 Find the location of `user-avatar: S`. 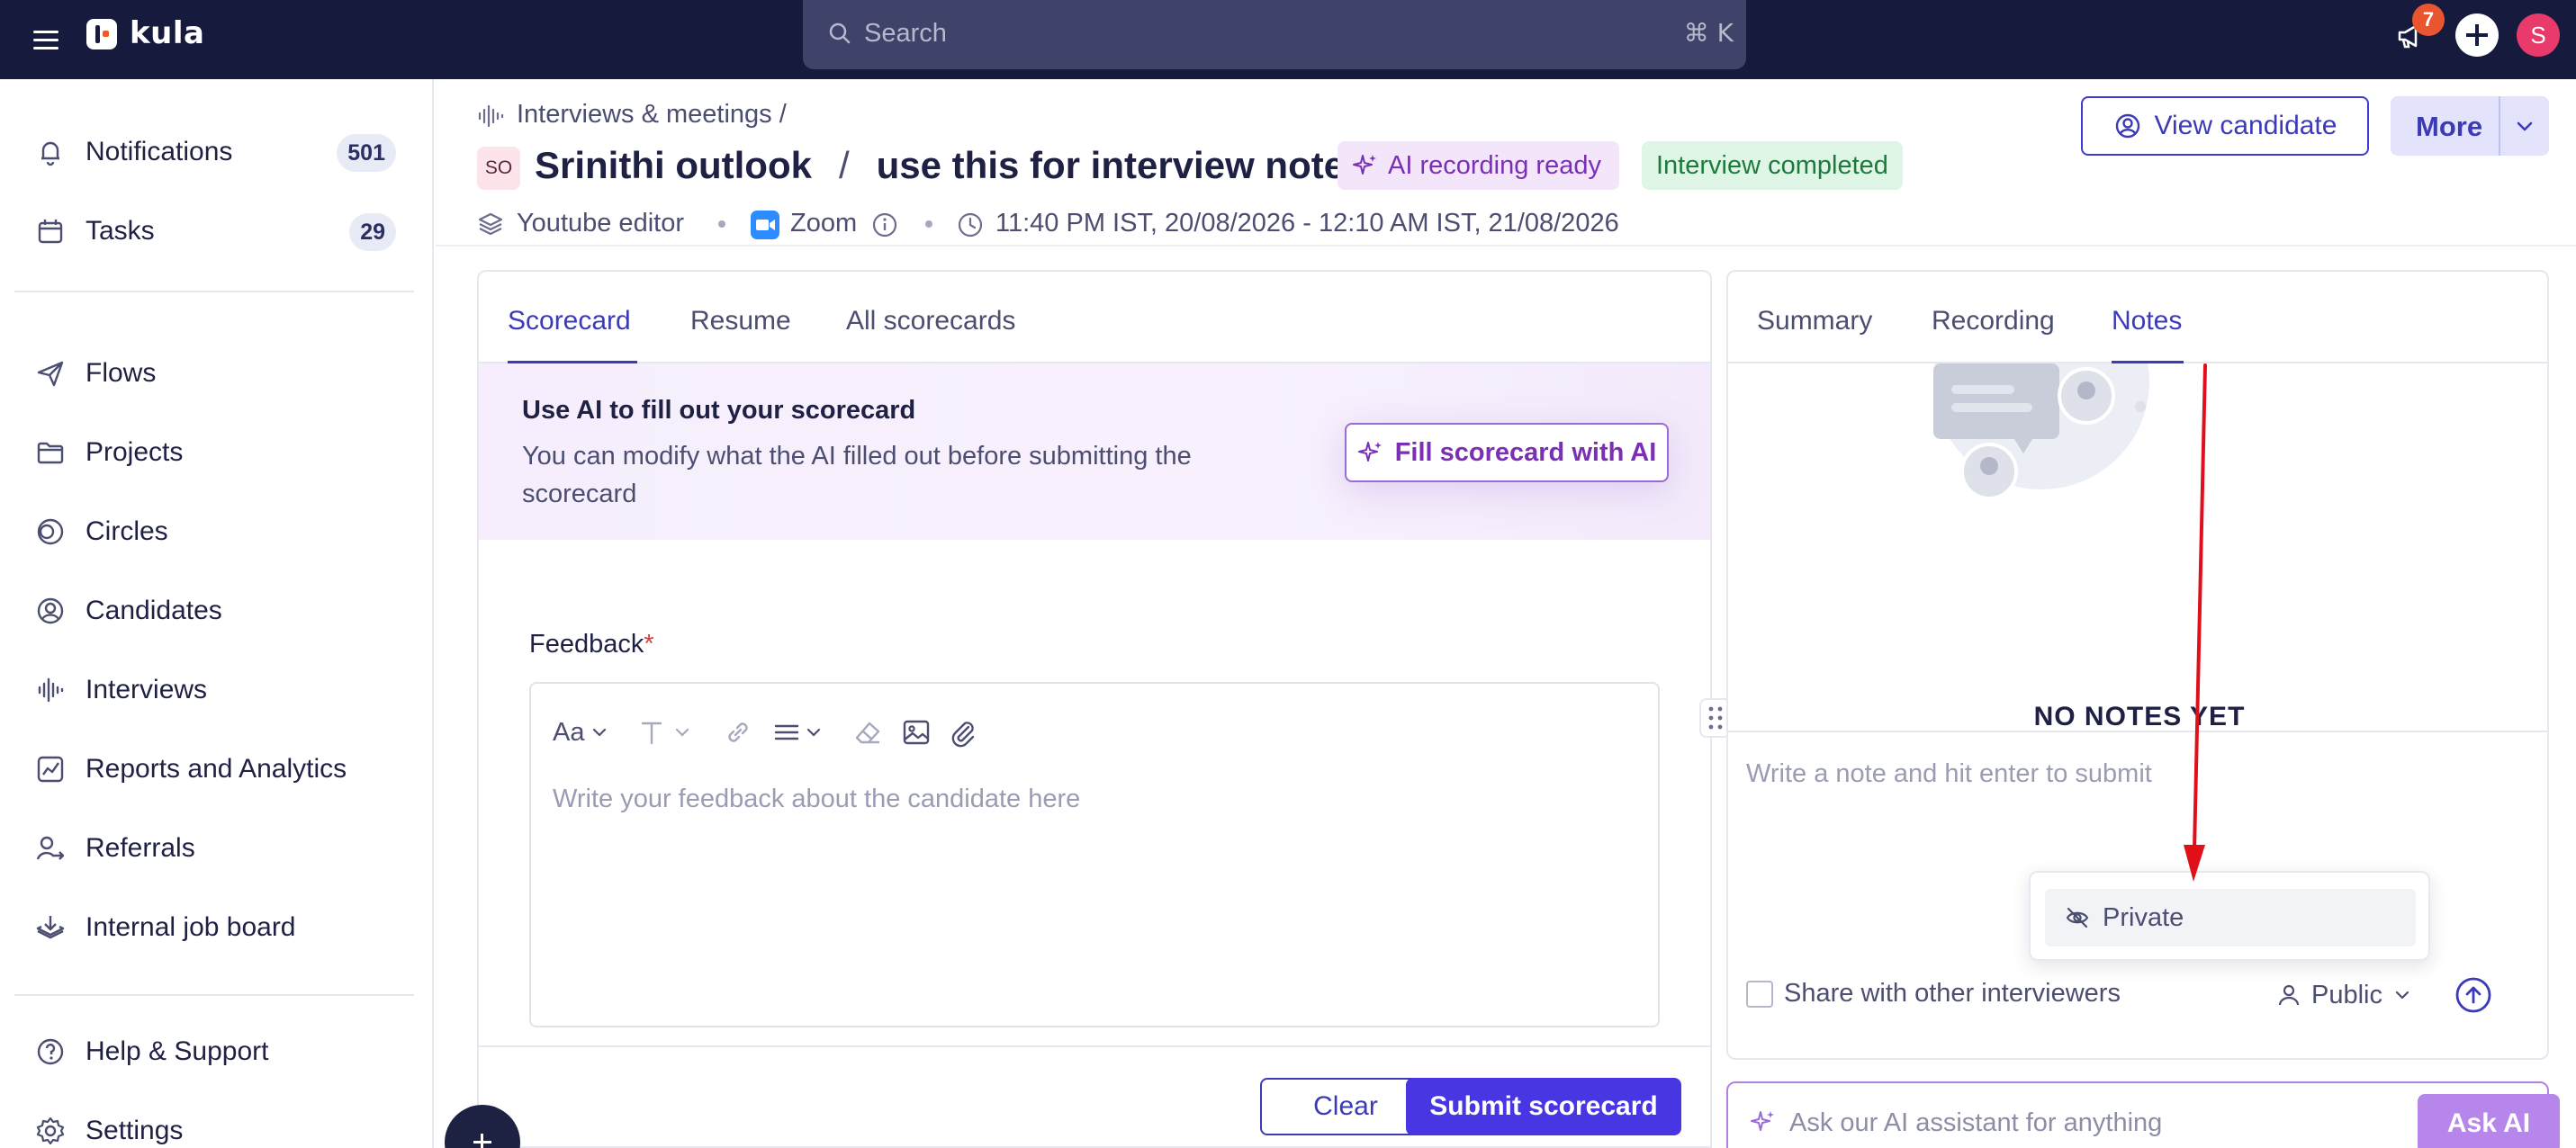

user-avatar: S is located at coordinates (2538, 35).